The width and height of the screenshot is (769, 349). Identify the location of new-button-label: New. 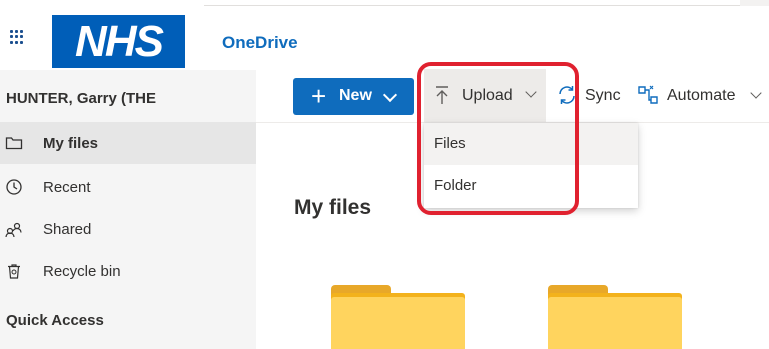
(355, 95).